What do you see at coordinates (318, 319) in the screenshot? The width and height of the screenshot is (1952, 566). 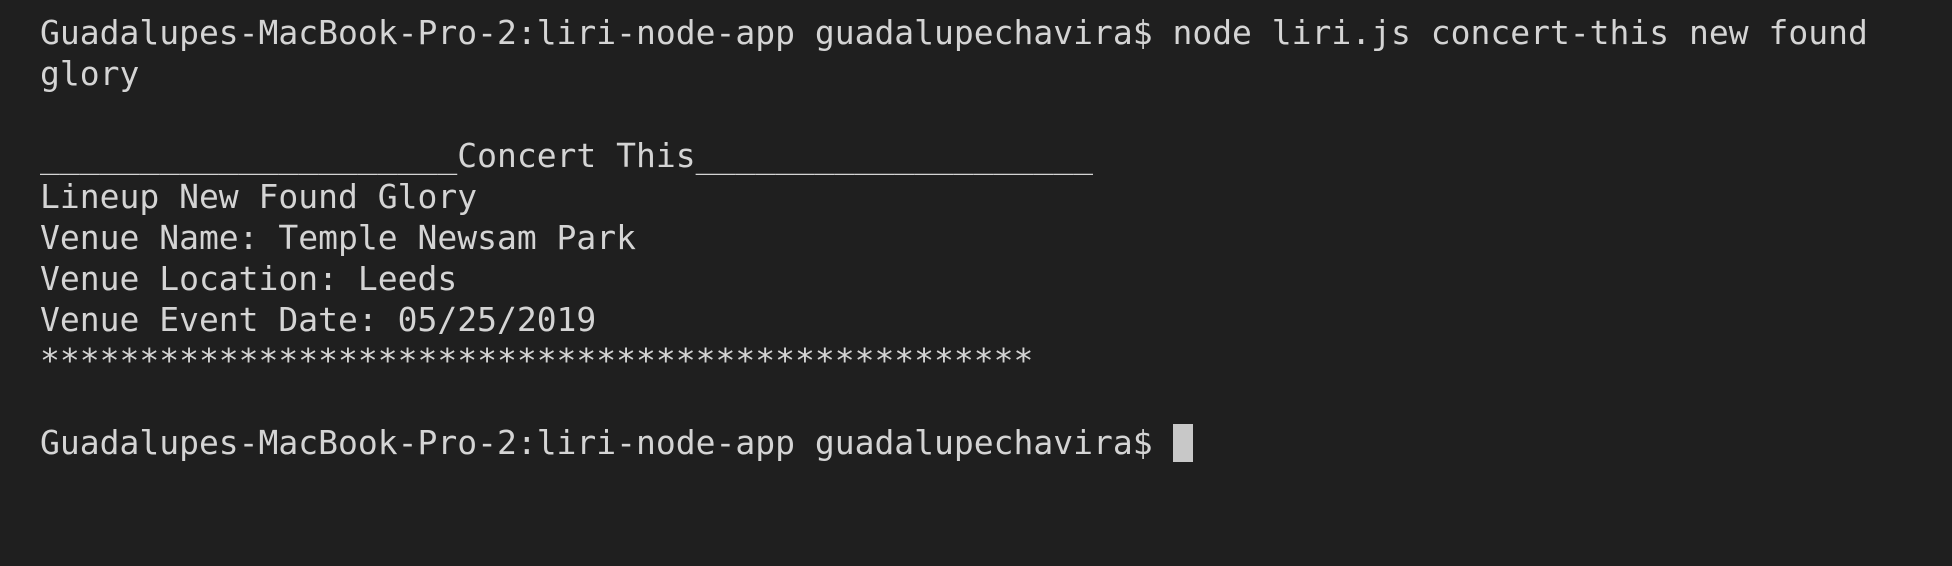 I see `event-date-output: Venue Event Date: 05/25/2019` at bounding box center [318, 319].